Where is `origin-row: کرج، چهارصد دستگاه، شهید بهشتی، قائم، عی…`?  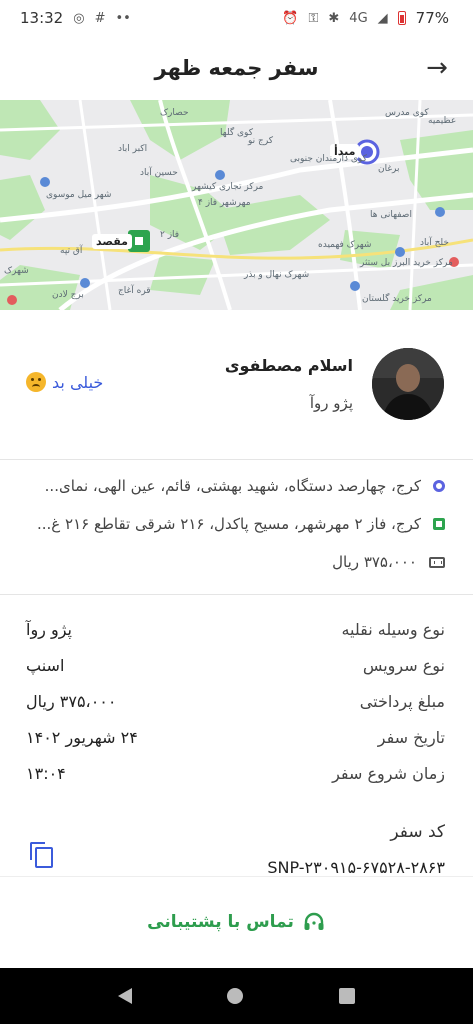
origin-row: کرج، چهارصد دستگاه، شهید بهشتی، قائم، عی… is located at coordinates (235, 486).